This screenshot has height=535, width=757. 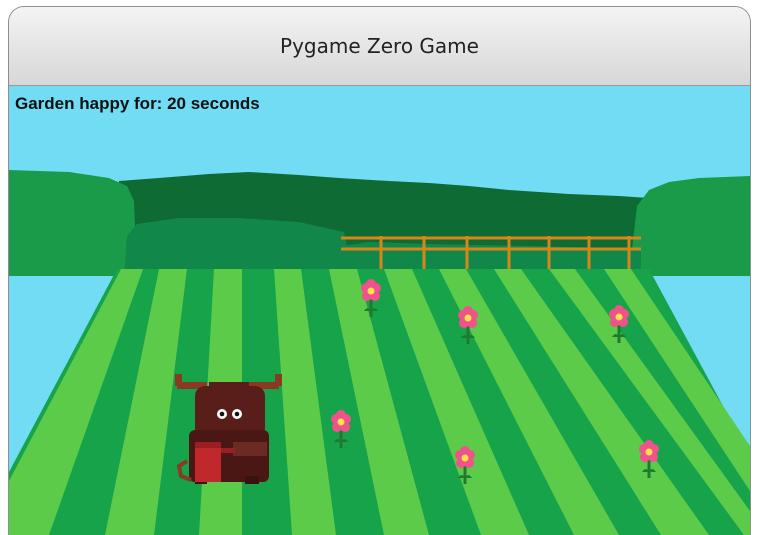 I want to click on window-title: Pygame Zero Game, so click(x=379, y=46).